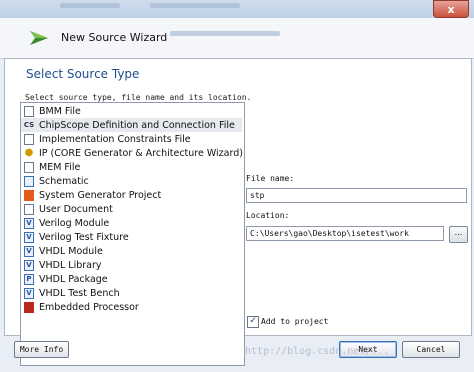 The height and width of the screenshot is (372, 474). Describe the element at coordinates (131, 111) in the screenshot. I see `list-item: BMM File` at that location.